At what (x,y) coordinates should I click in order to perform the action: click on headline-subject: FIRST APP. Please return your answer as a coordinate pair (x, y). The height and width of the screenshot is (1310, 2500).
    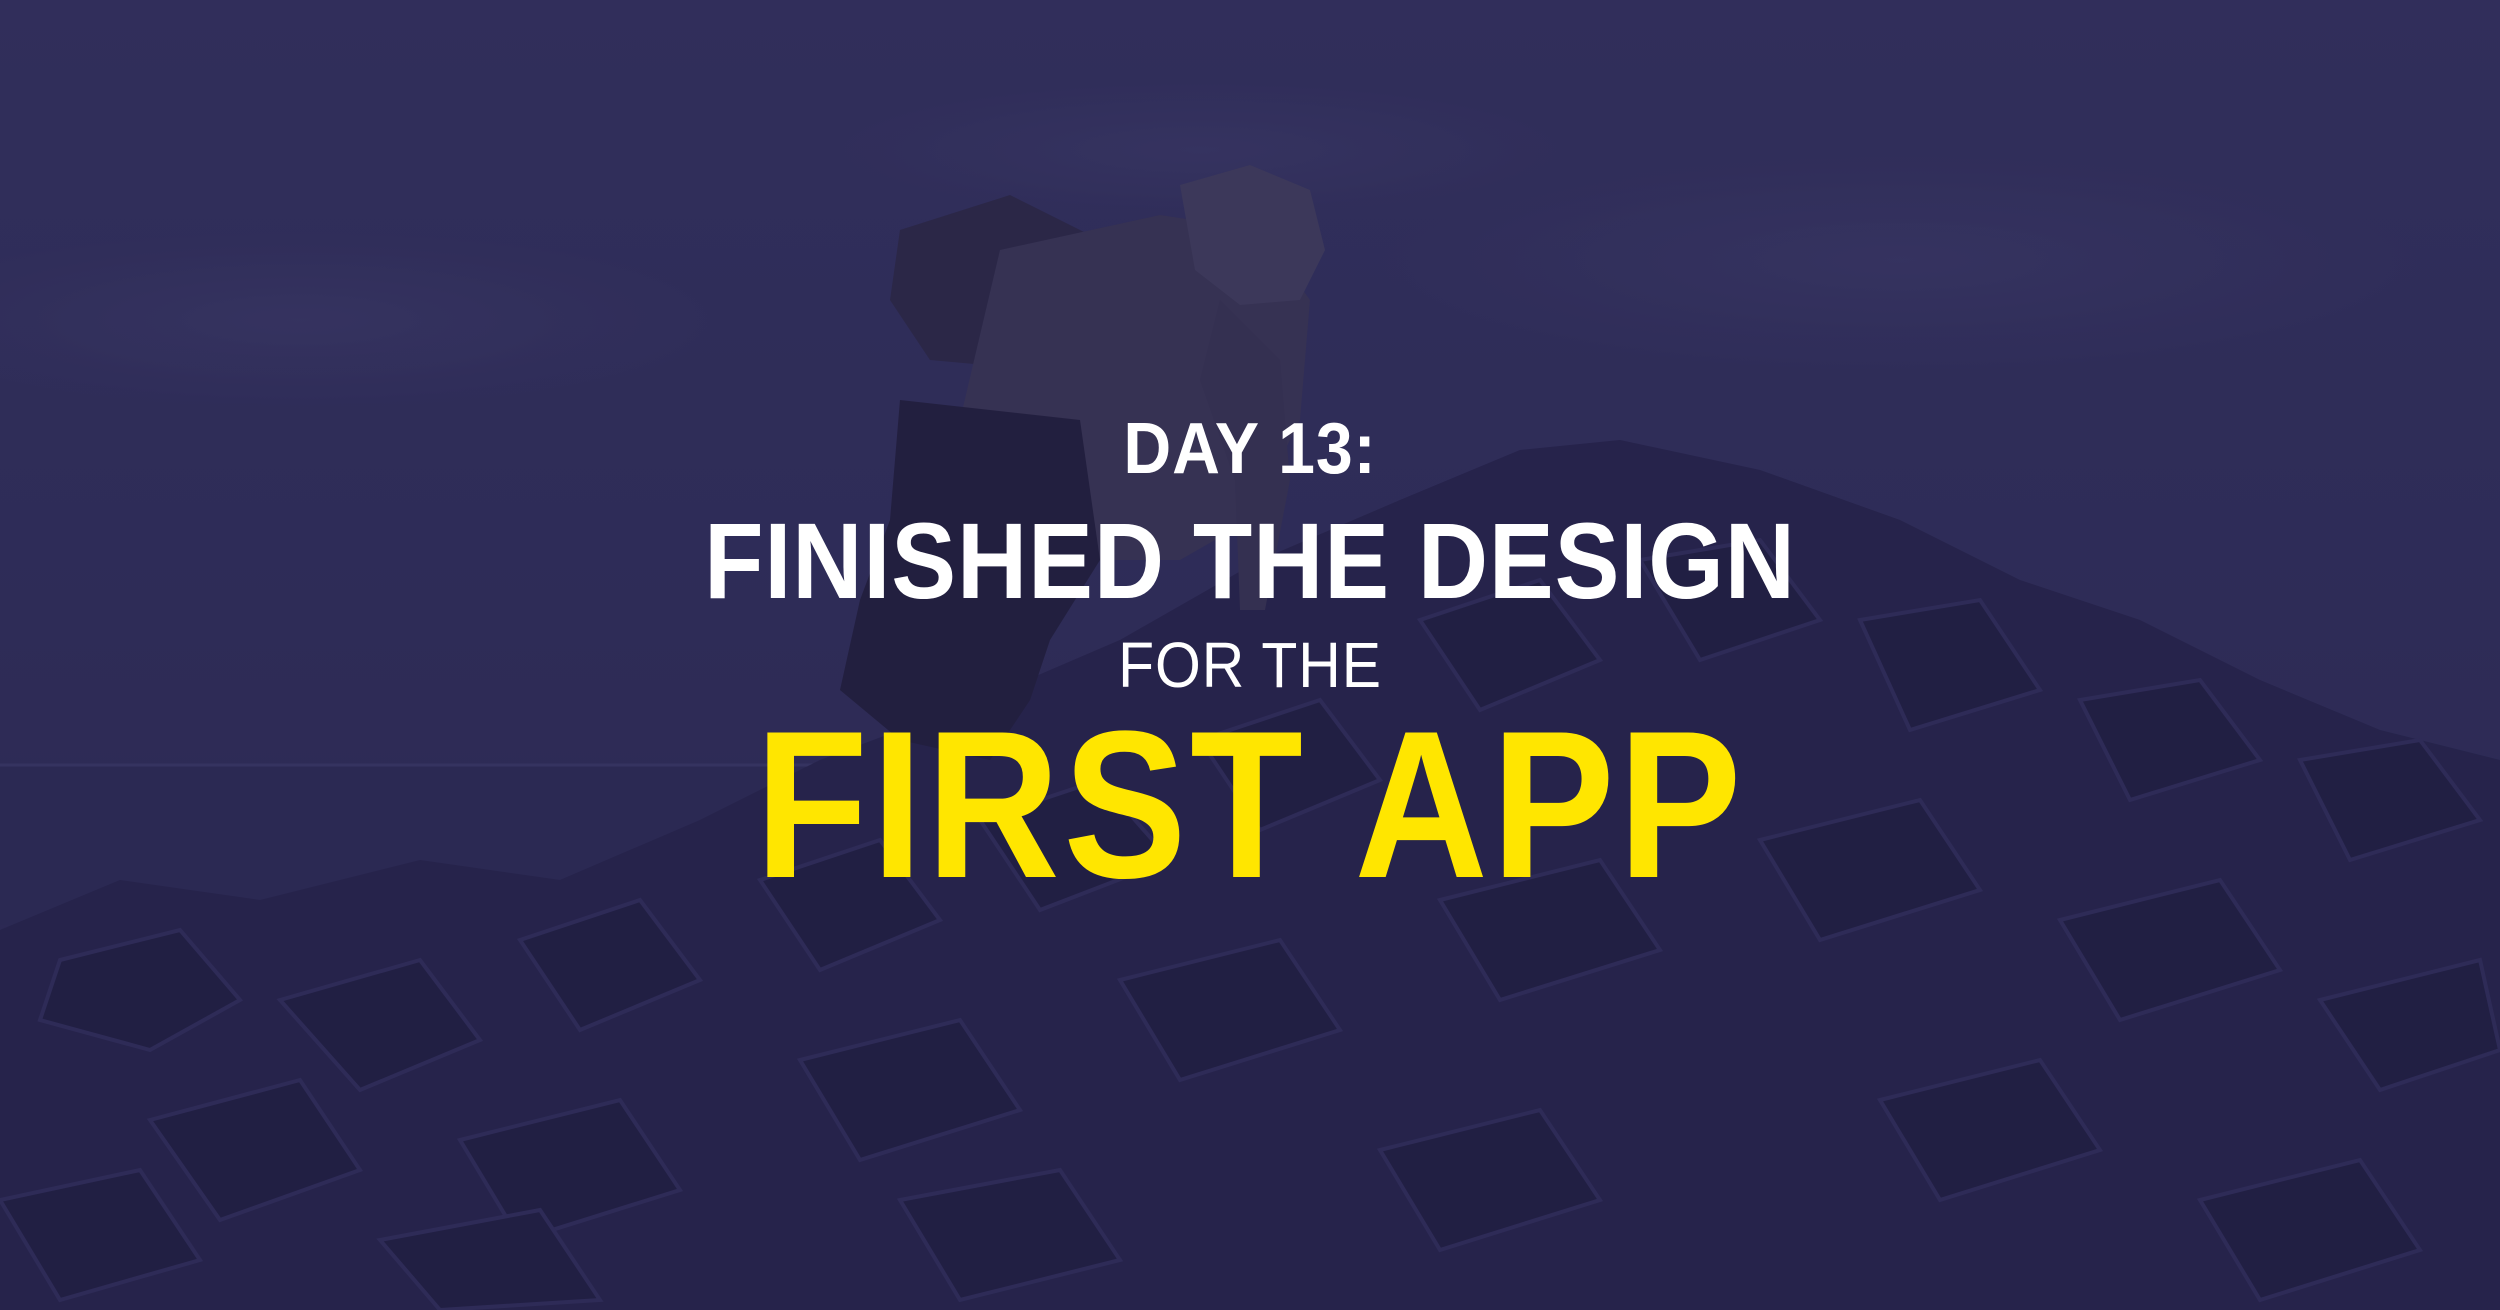
    Looking at the image, I should click on (1250, 804).